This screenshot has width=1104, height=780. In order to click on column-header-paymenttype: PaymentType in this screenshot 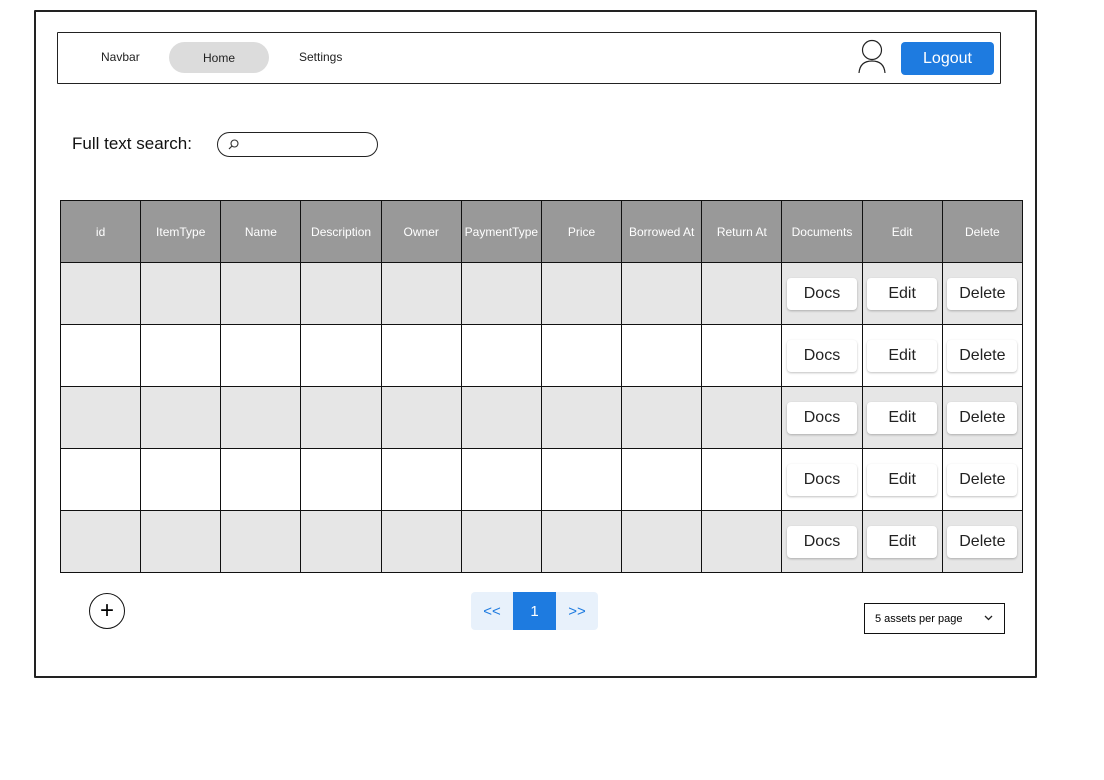, I will do `click(501, 231)`.